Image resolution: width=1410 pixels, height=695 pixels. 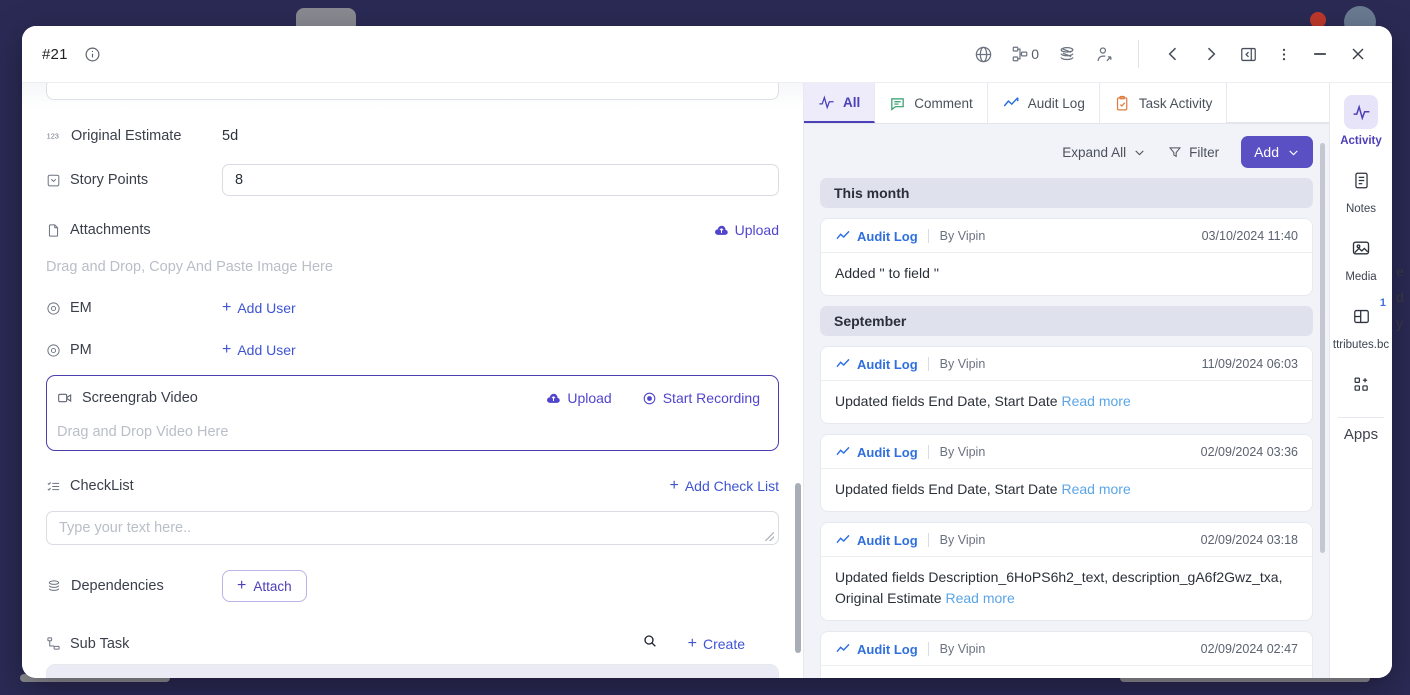 What do you see at coordinates (931, 103) in the screenshot?
I see `tab-comment: Comment` at bounding box center [931, 103].